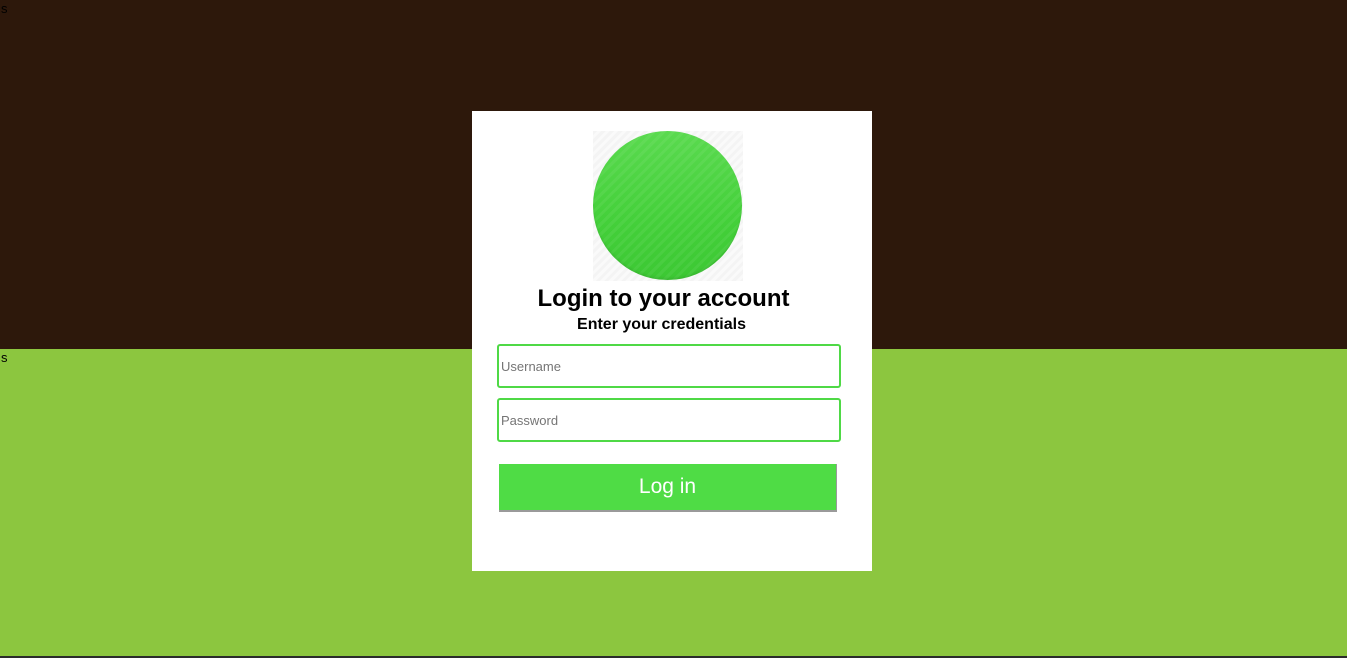 The height and width of the screenshot is (658, 1347). I want to click on login-title: Login to your account, so click(663, 298).